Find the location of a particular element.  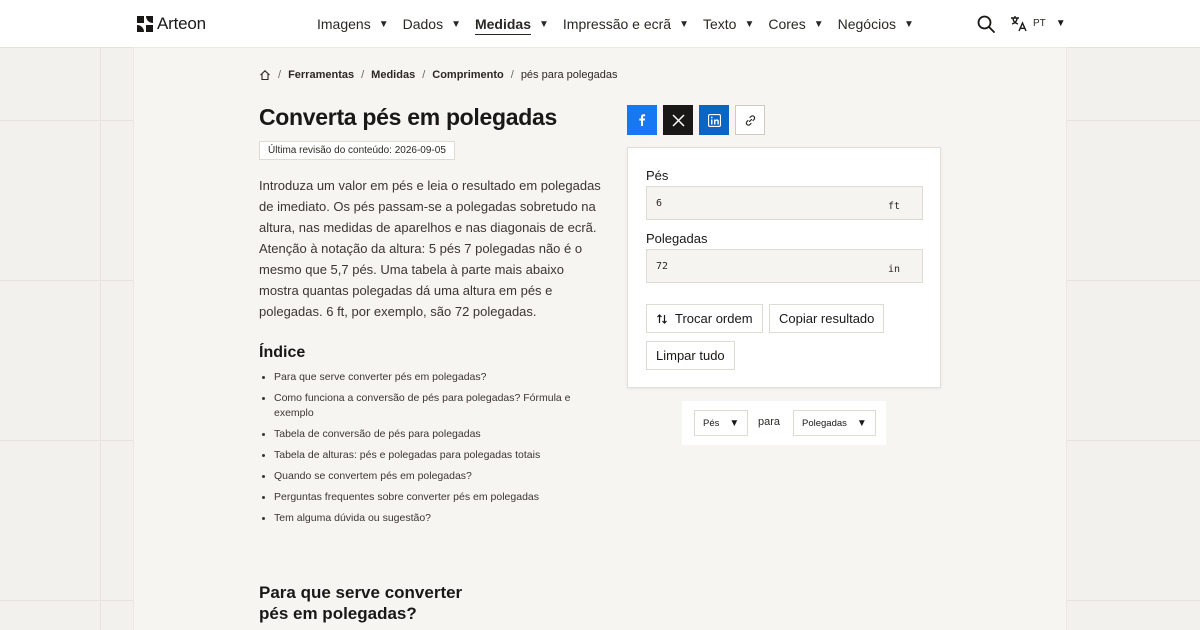

connector-label: para is located at coordinates (769, 422).